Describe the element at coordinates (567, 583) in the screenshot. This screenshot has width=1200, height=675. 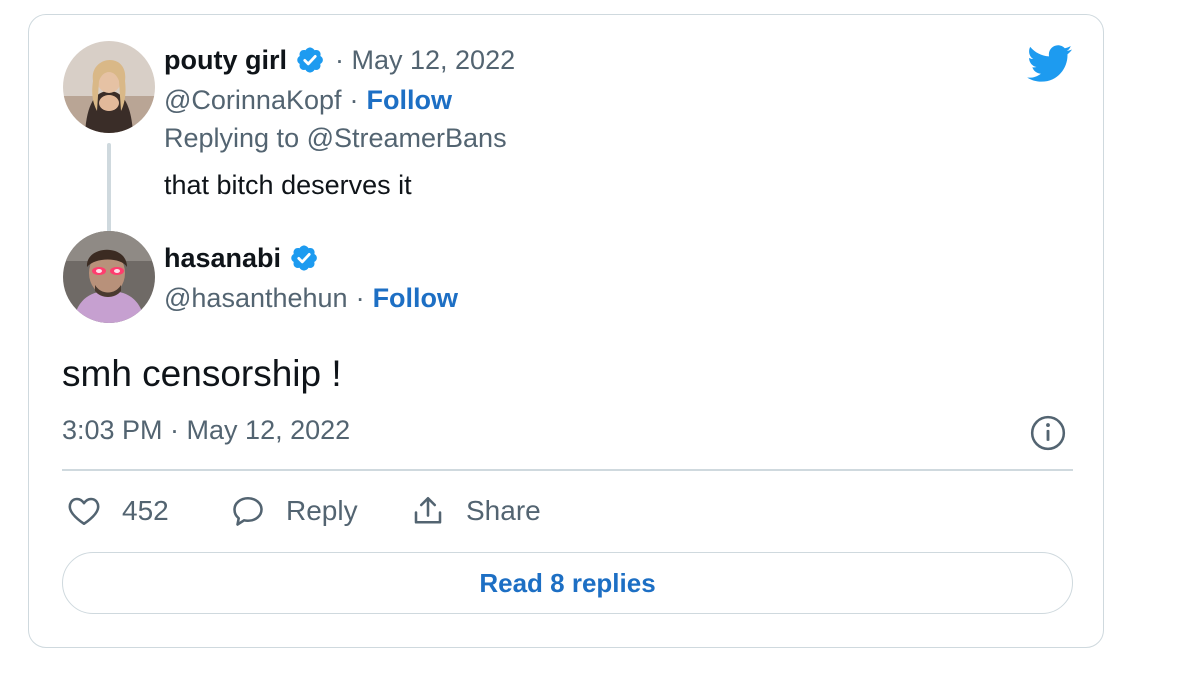
I see `read-replies-button: Read 8 replies` at that location.